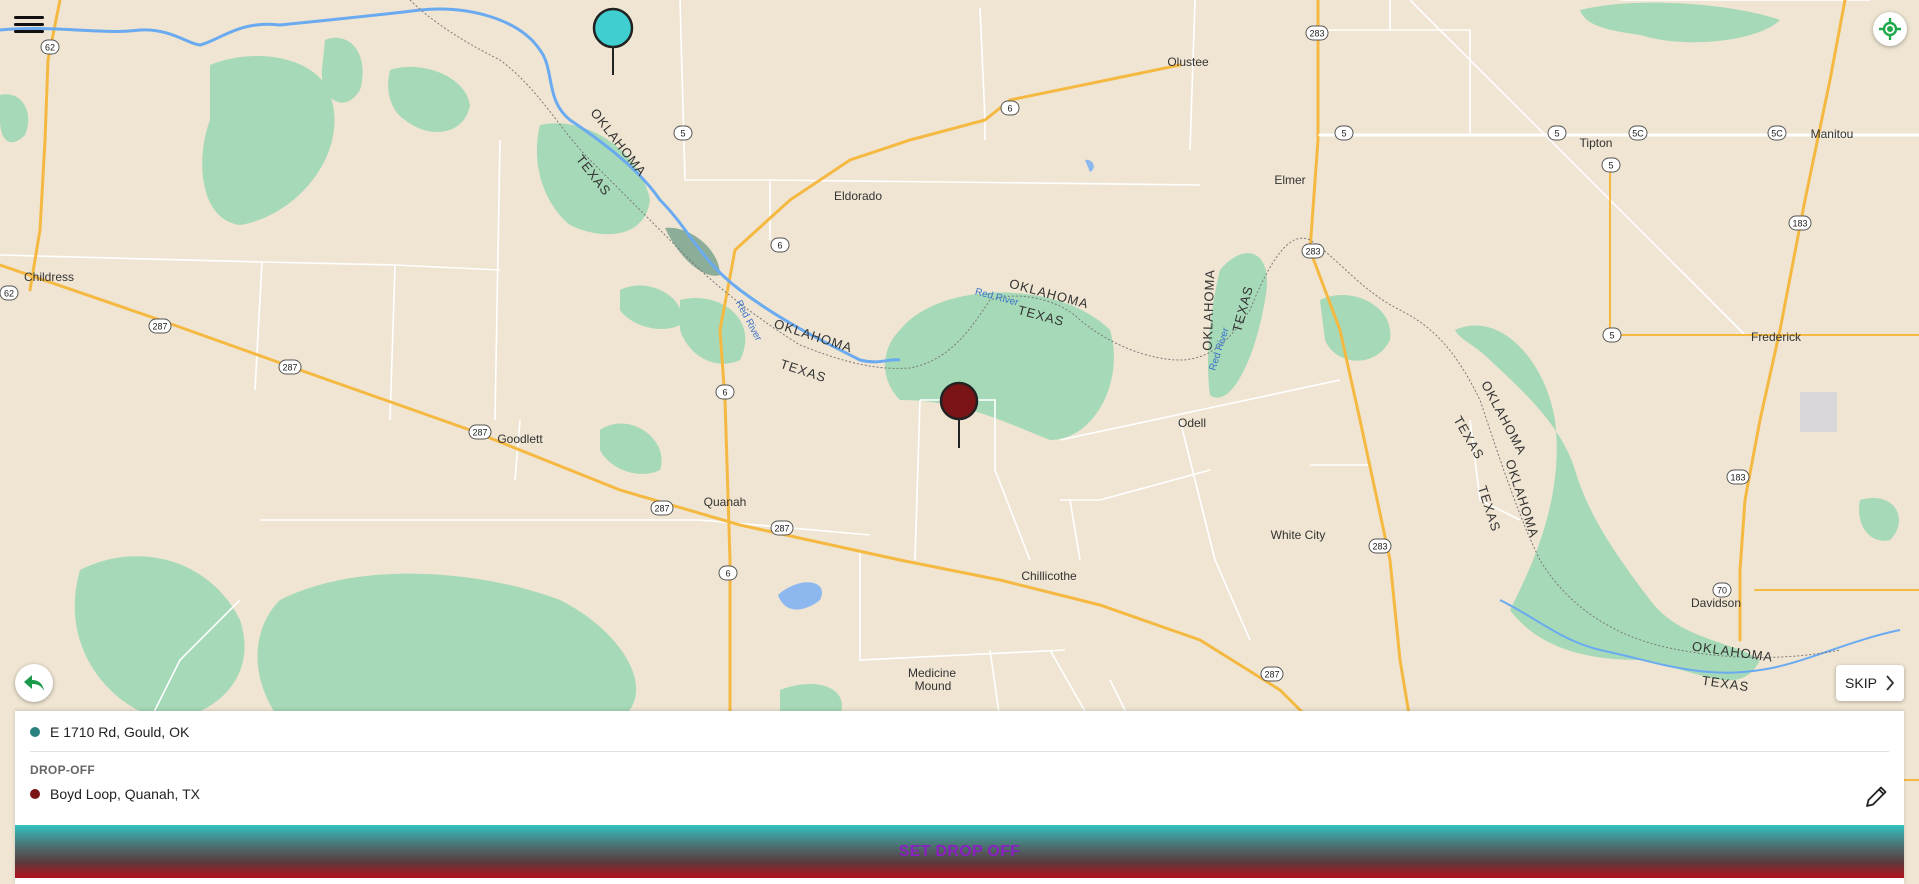  What do you see at coordinates (1188, 62) in the screenshot?
I see `place-label: Olustee` at bounding box center [1188, 62].